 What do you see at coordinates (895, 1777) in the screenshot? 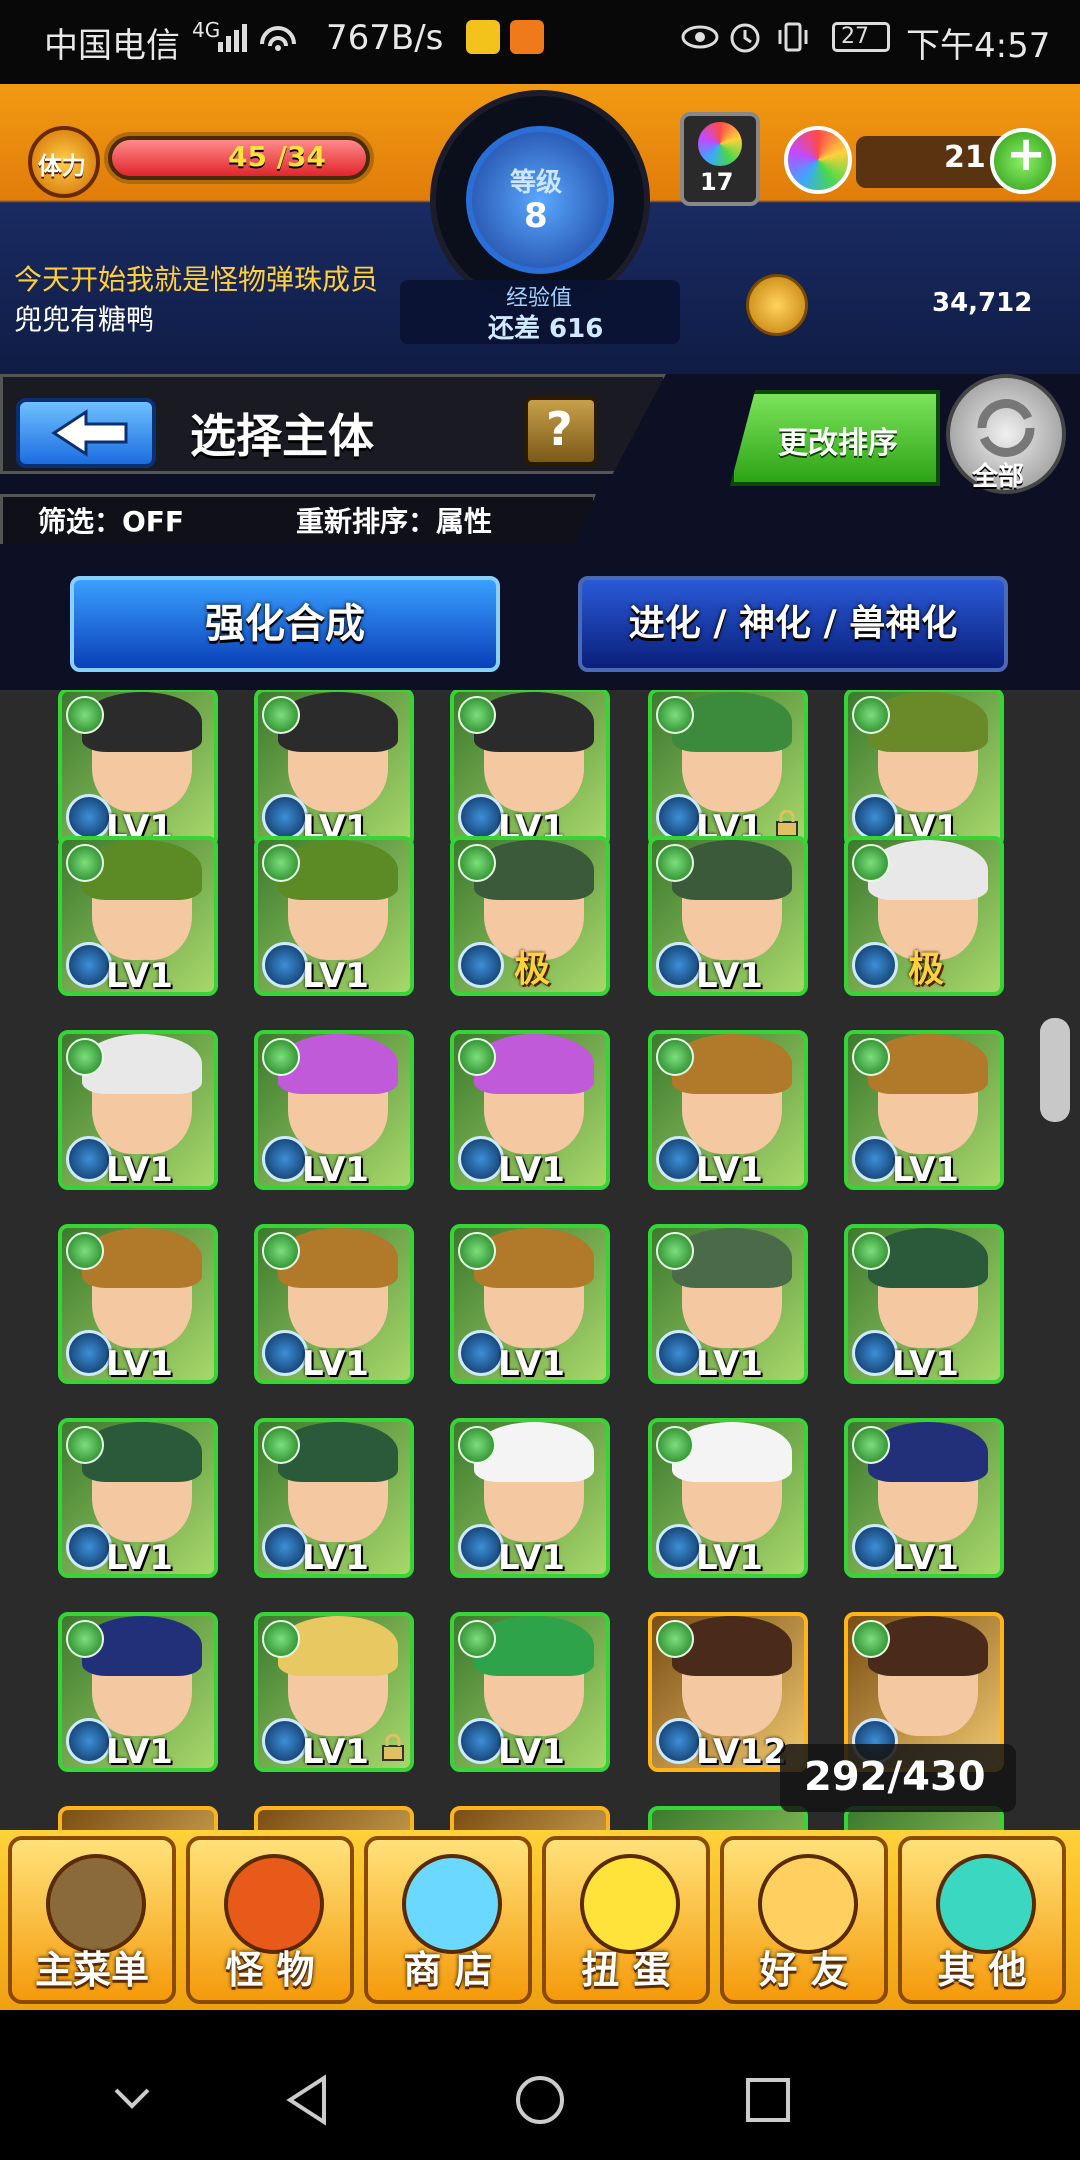
I see `box-count: 292/430` at bounding box center [895, 1777].